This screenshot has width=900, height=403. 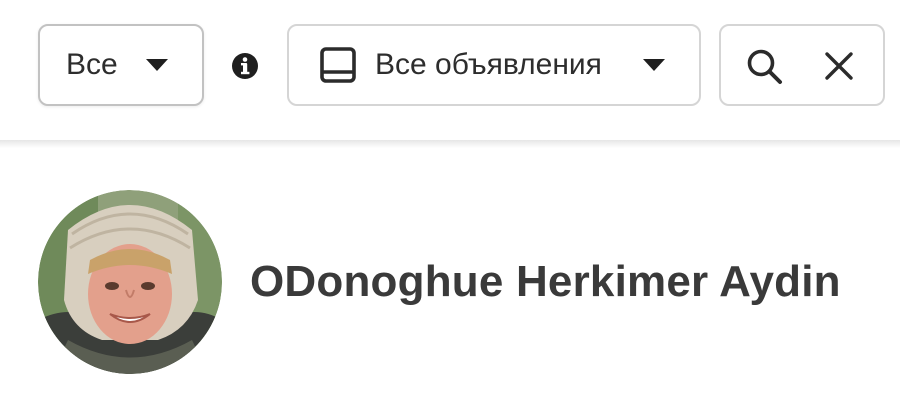 What do you see at coordinates (121, 65) in the screenshot?
I see `filter-dropdown: Все` at bounding box center [121, 65].